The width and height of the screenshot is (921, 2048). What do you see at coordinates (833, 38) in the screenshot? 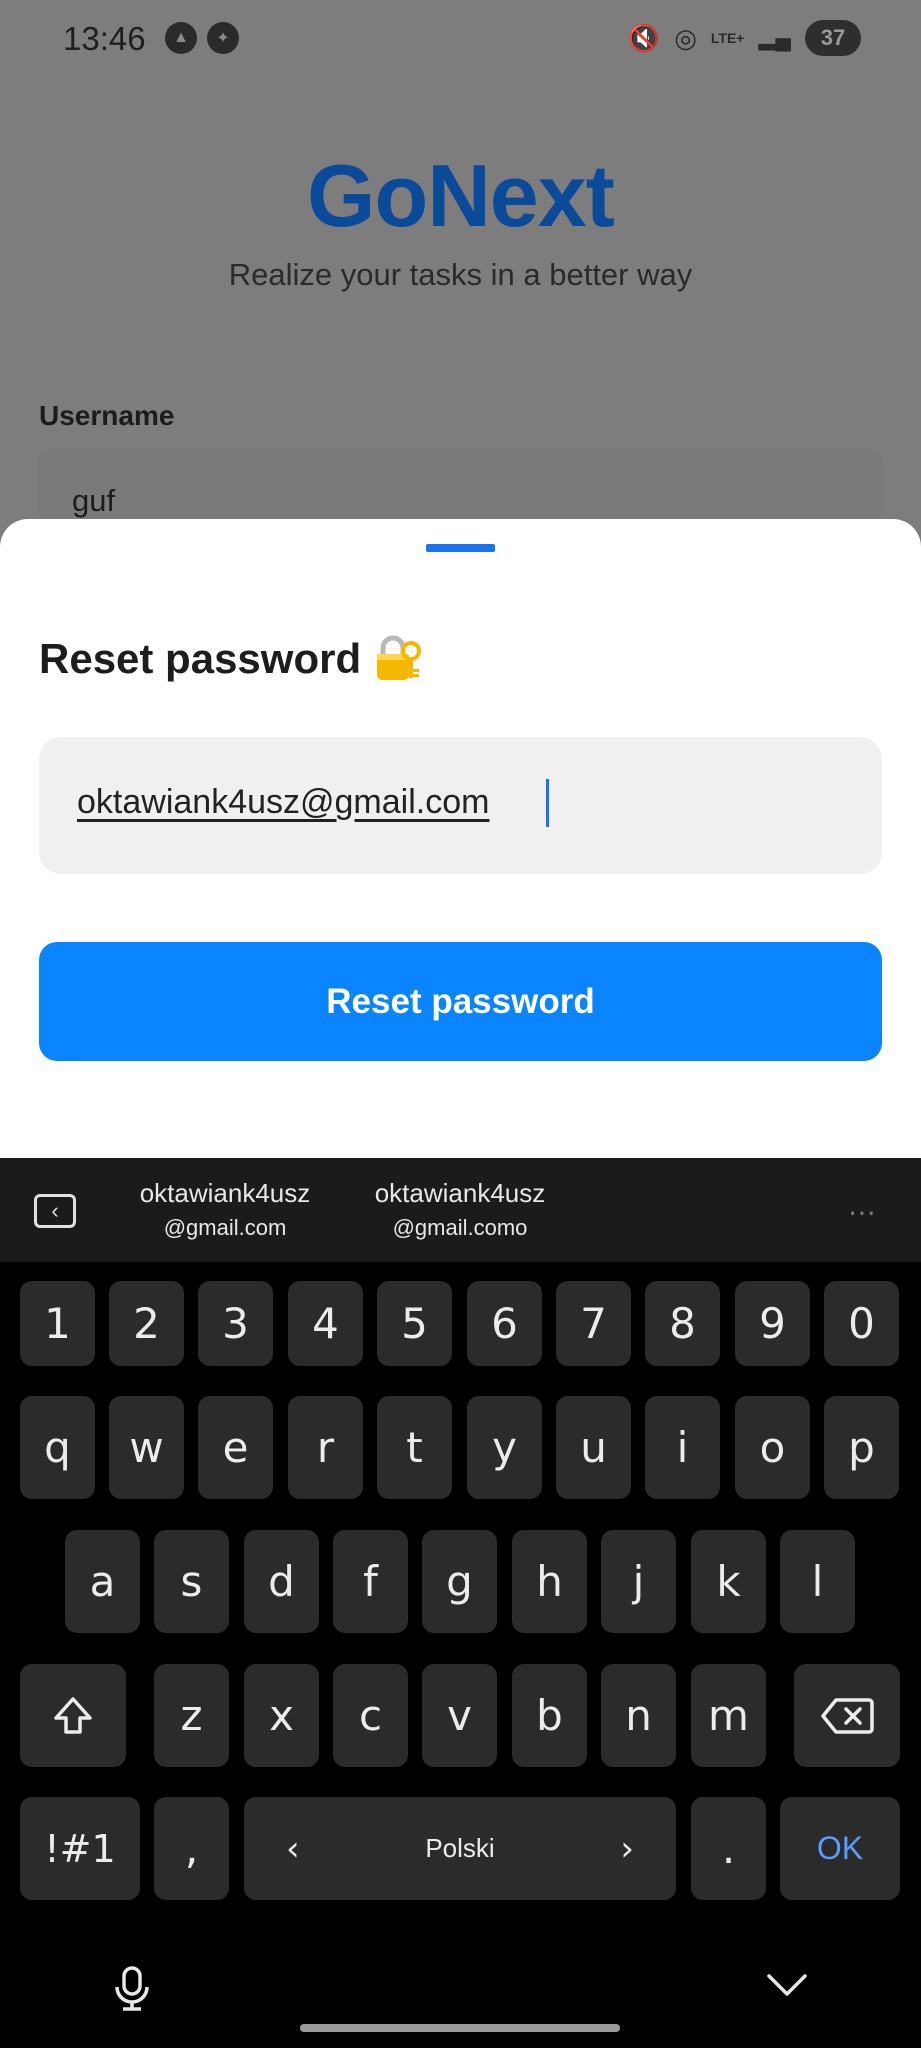
I see `battery-indicator: 37` at bounding box center [833, 38].